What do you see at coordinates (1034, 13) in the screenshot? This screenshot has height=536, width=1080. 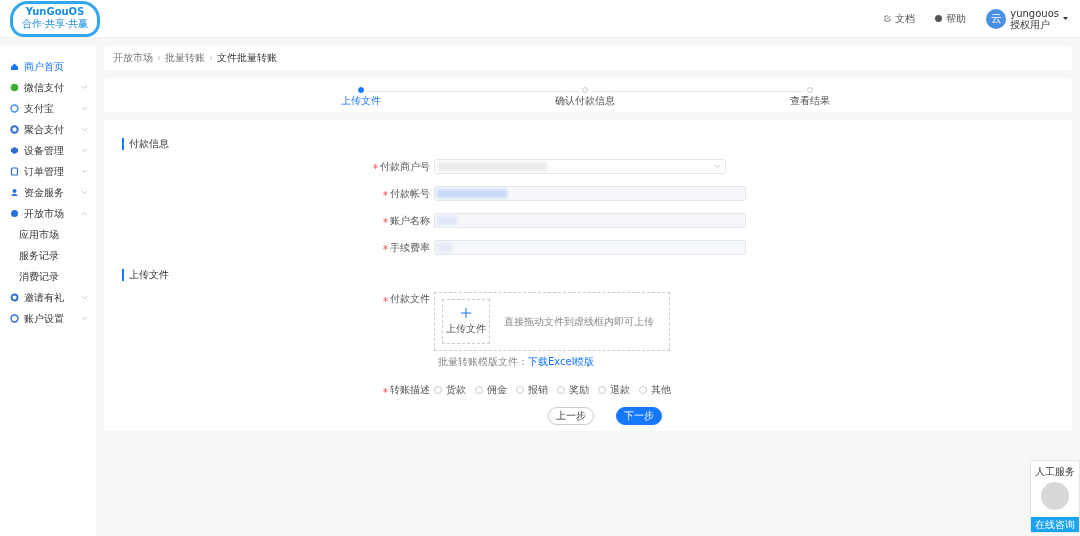 I see `user-name: yungouos` at bounding box center [1034, 13].